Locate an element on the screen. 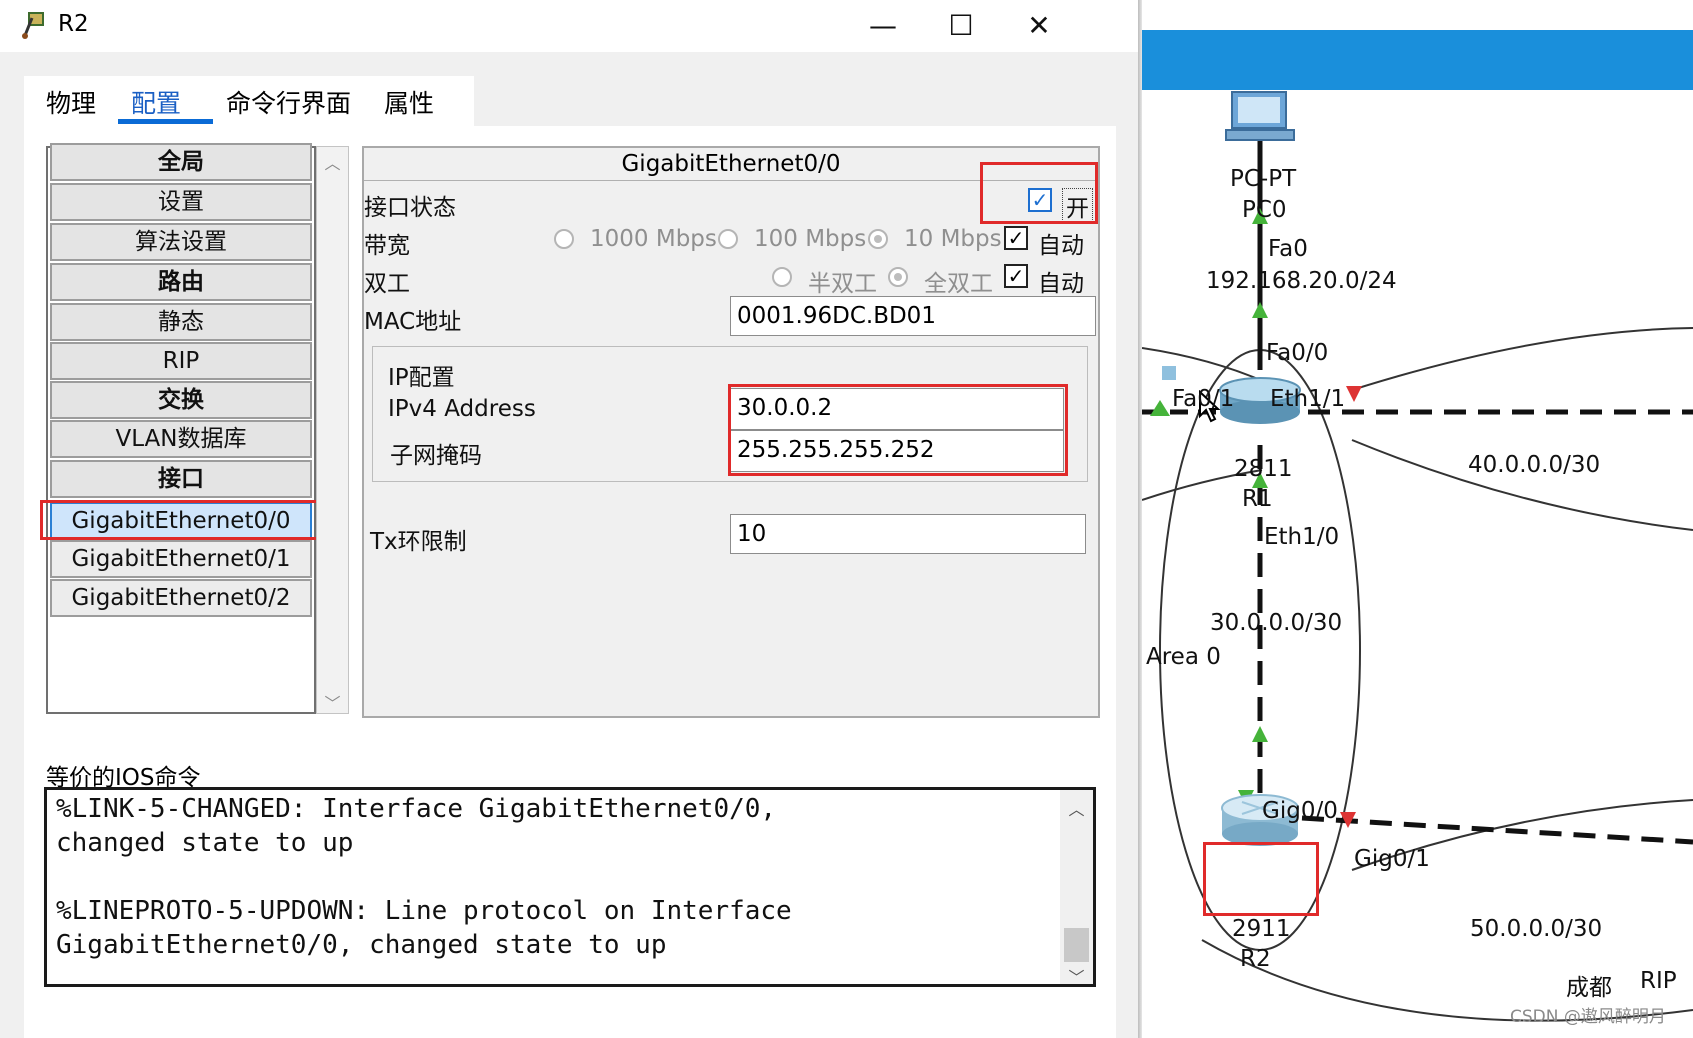 This screenshot has width=1693, height=1038. duplex-label: 双工 is located at coordinates (387, 284).